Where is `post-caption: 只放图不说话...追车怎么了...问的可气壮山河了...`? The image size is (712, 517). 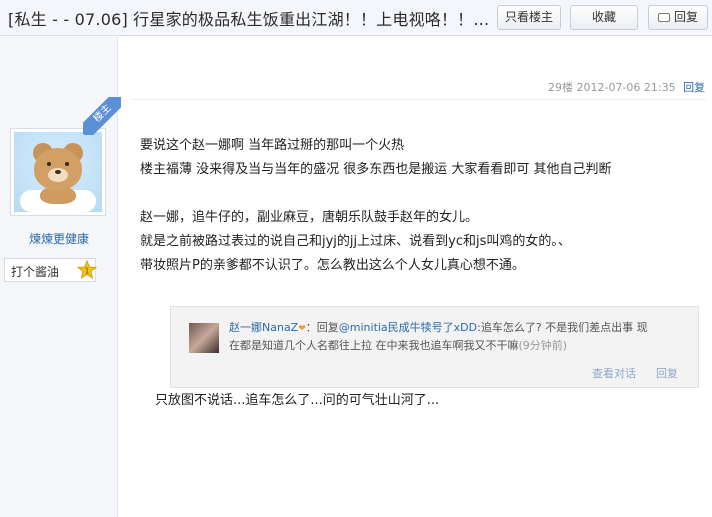 post-caption: 只放图不说话...追车怎么了...问的可气壮山河了... is located at coordinates (297, 400).